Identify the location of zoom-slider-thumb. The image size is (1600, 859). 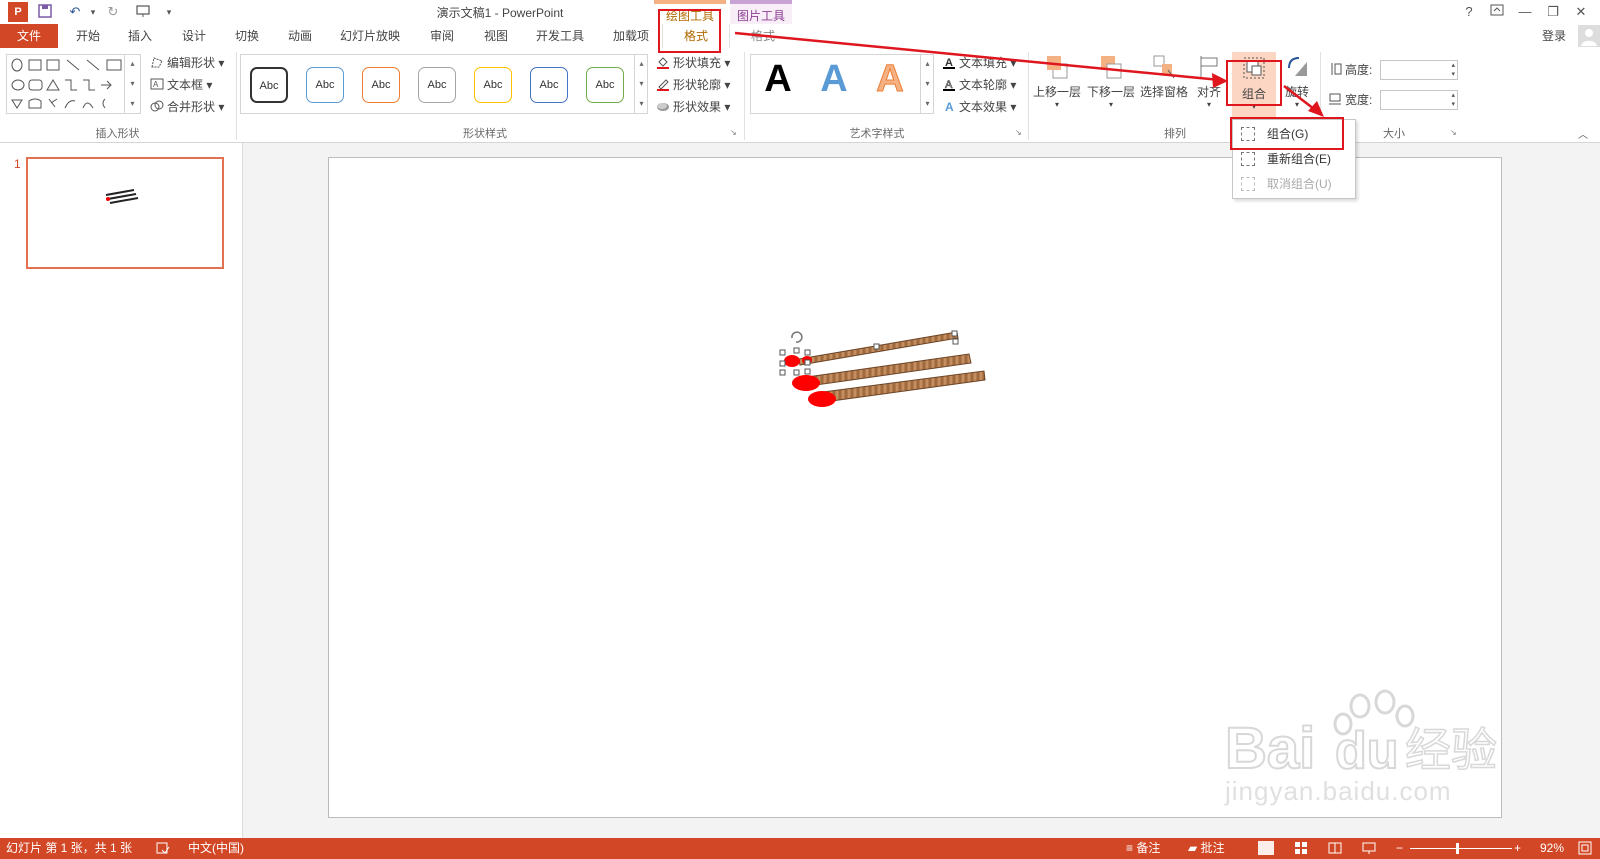
(1457, 848).